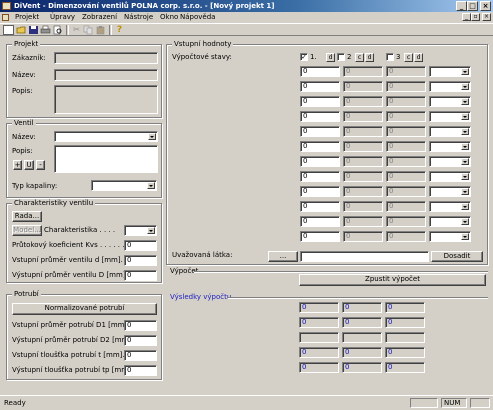  What do you see at coordinates (33, 30) in the screenshot?
I see `save-icon` at bounding box center [33, 30].